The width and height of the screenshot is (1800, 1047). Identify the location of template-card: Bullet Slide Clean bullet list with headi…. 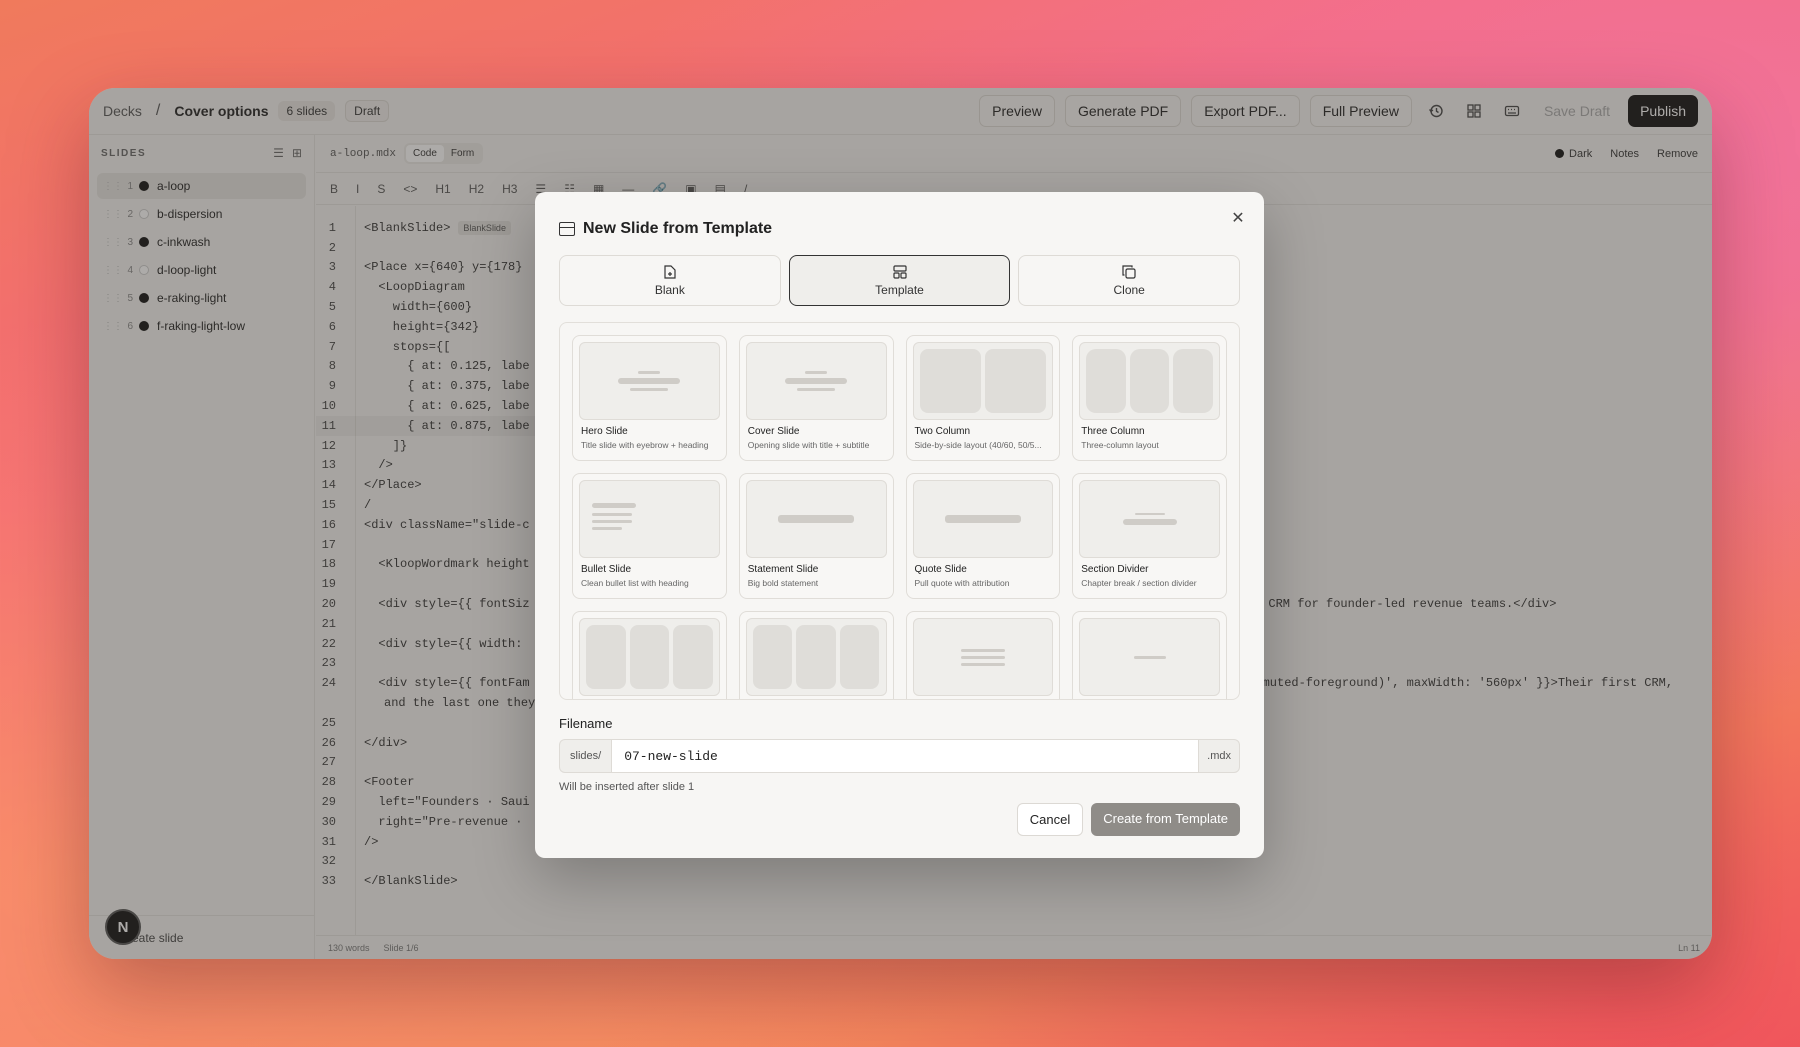
(649, 536).